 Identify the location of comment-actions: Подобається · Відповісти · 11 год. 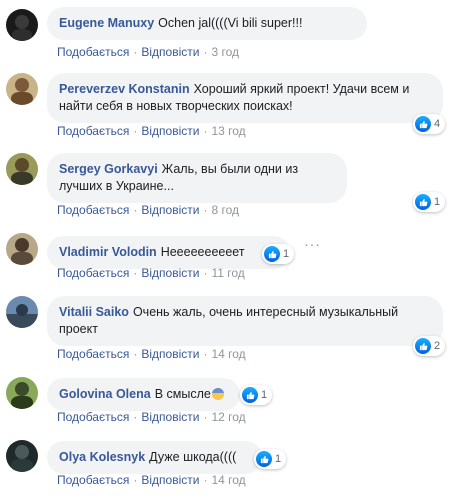
(151, 273).